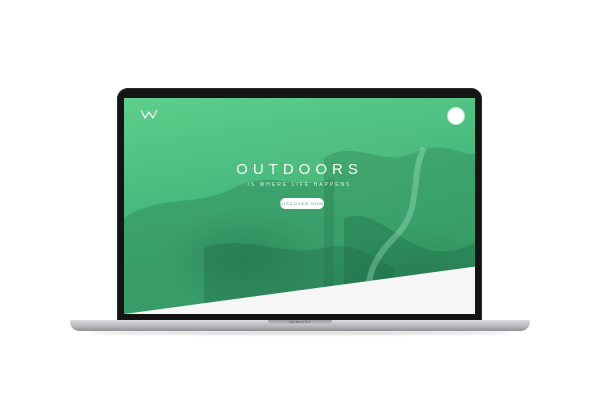 Image resolution: width=600 pixels, height=415 pixels. I want to click on laptop-base-label: MacBook Pro, so click(300, 322).